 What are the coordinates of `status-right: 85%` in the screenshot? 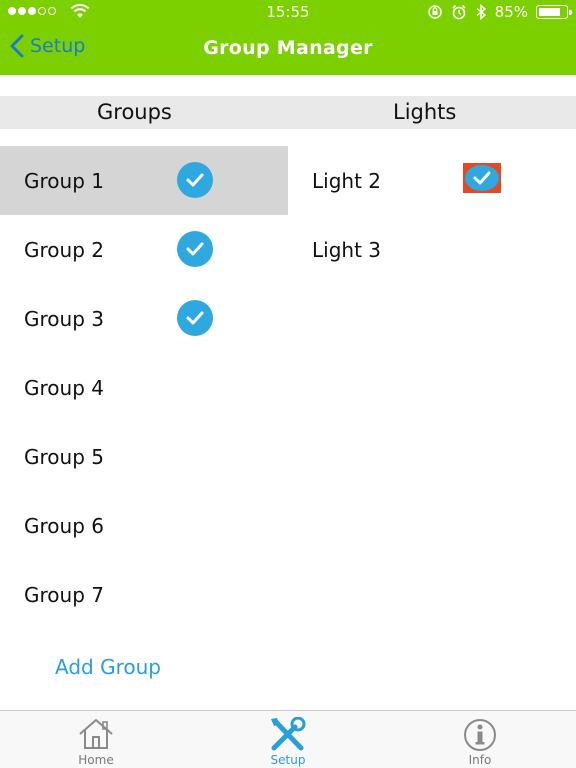 It's located at (499, 12).